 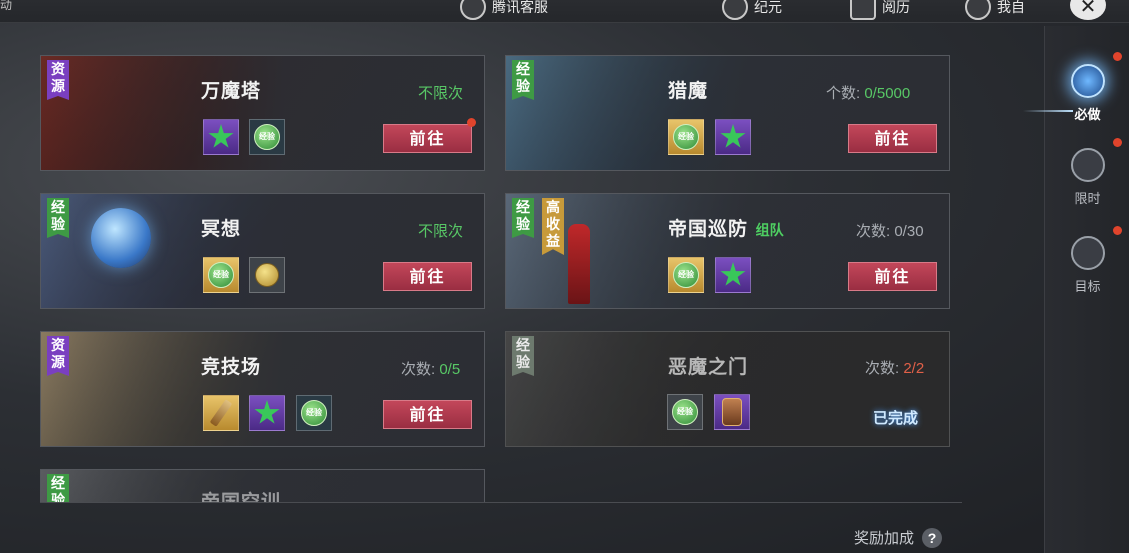 I want to click on card-title: 猎魔, so click(x=688, y=91).